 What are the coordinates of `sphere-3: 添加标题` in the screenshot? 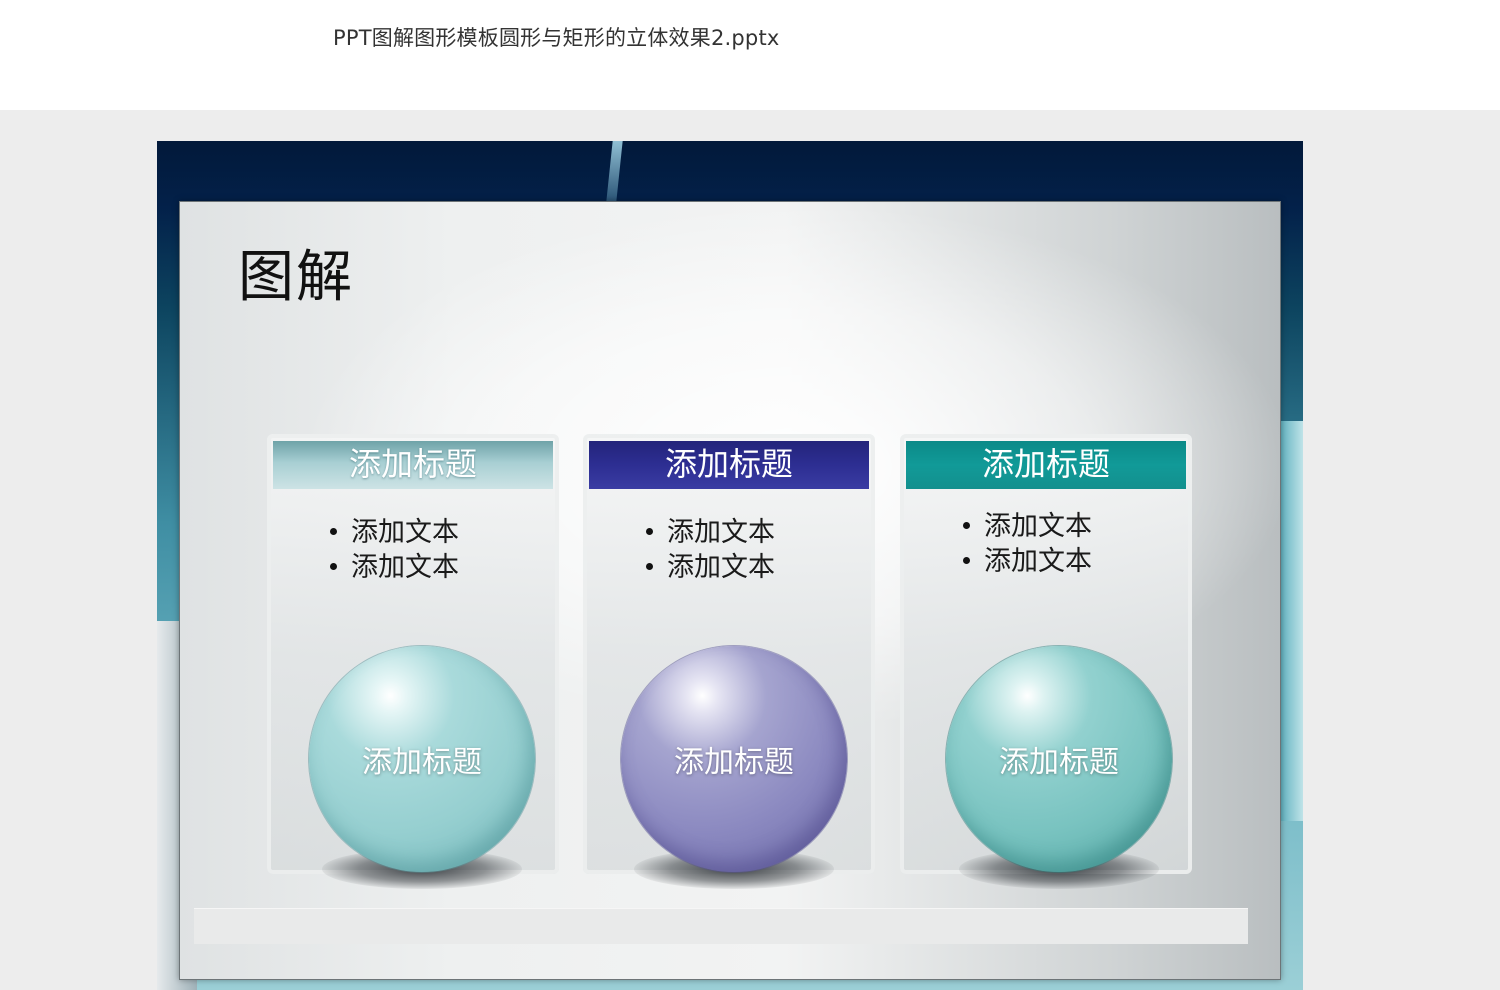 It's located at (1059, 759).